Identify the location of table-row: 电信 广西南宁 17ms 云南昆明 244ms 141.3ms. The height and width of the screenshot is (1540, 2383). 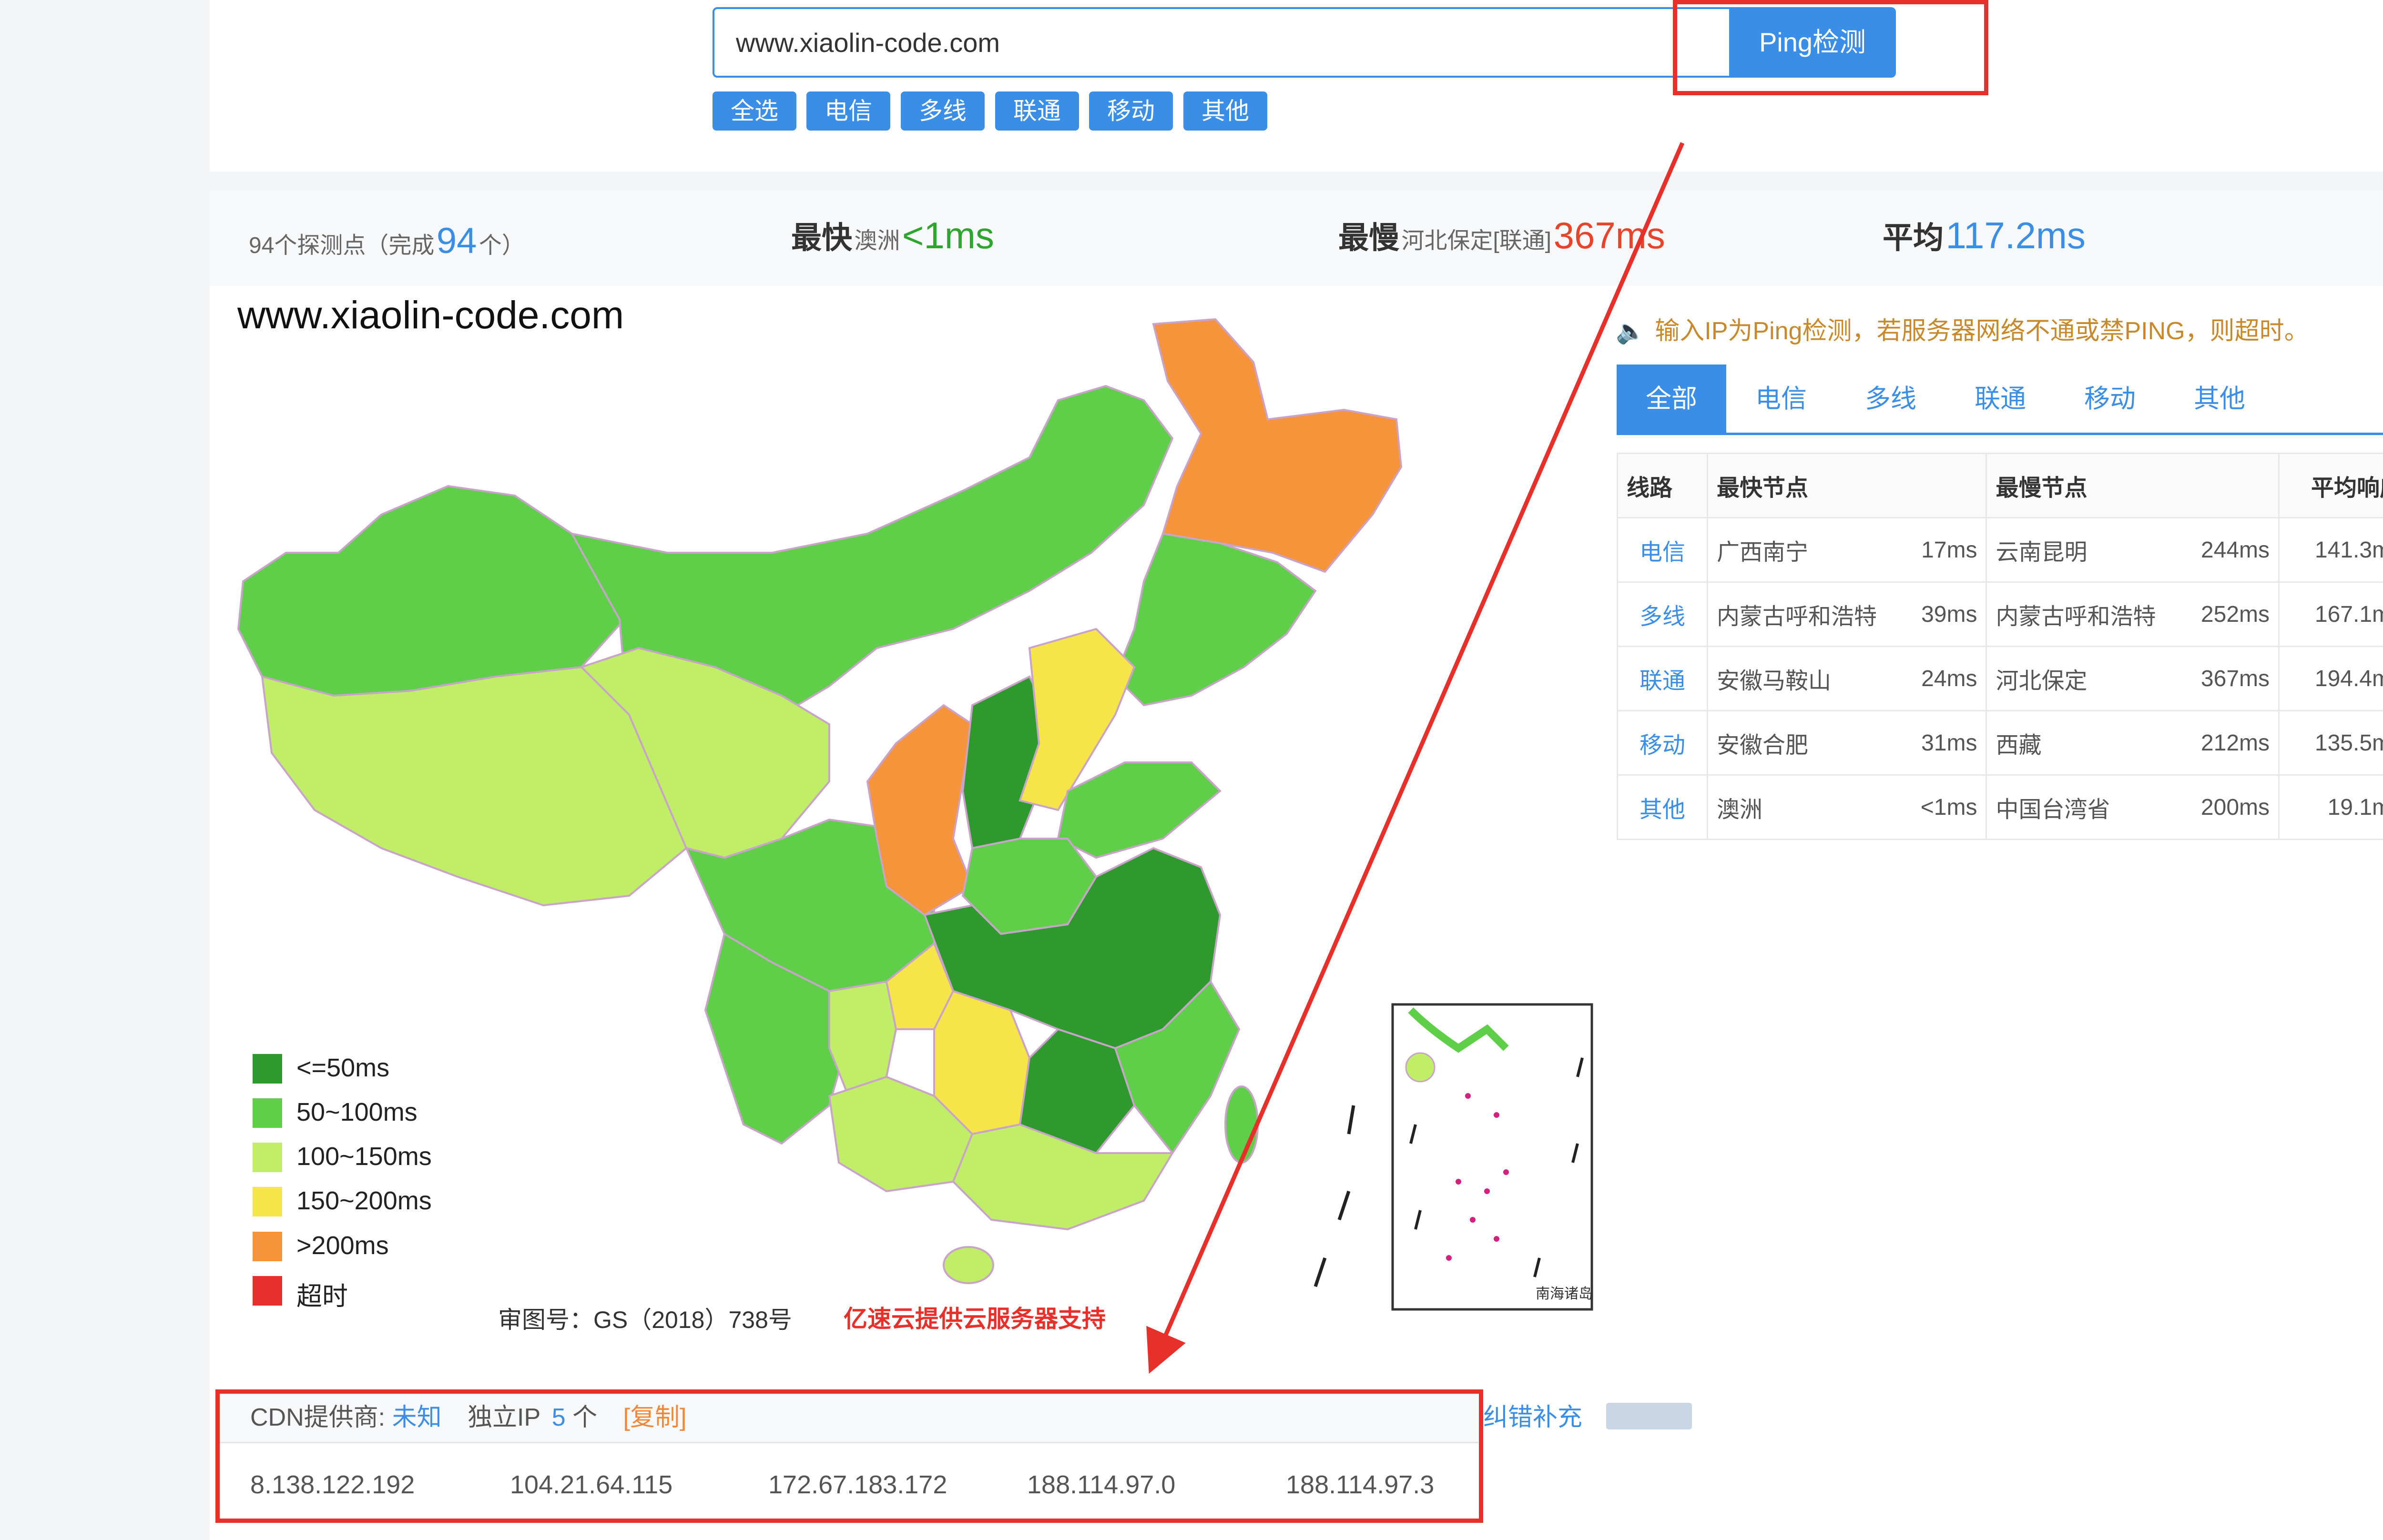
(2000, 550).